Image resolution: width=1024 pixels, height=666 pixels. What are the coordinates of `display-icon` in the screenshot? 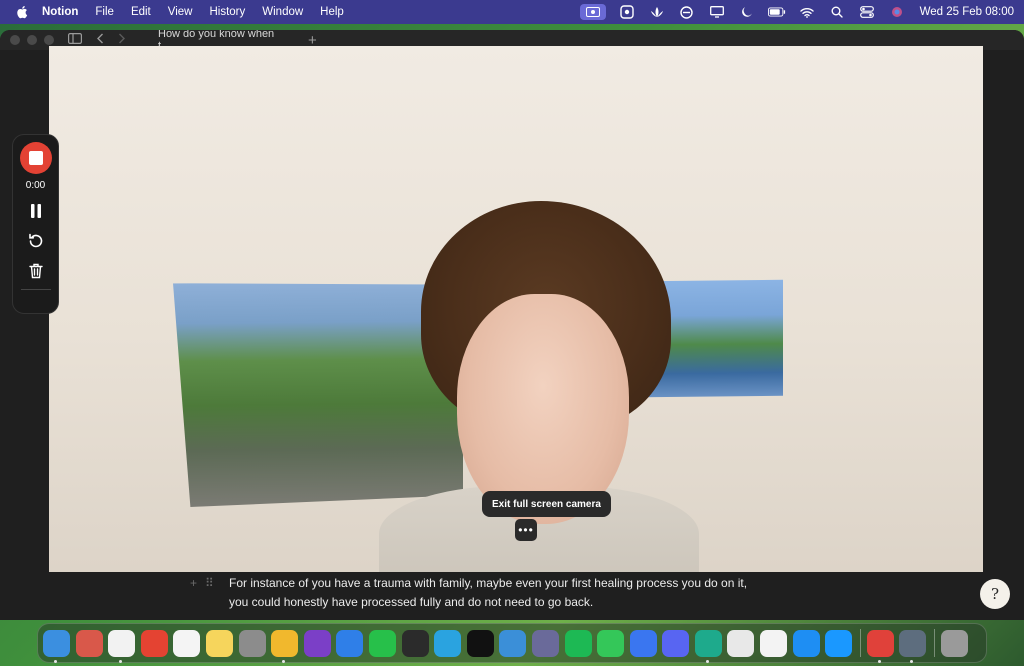 It's located at (717, 12).